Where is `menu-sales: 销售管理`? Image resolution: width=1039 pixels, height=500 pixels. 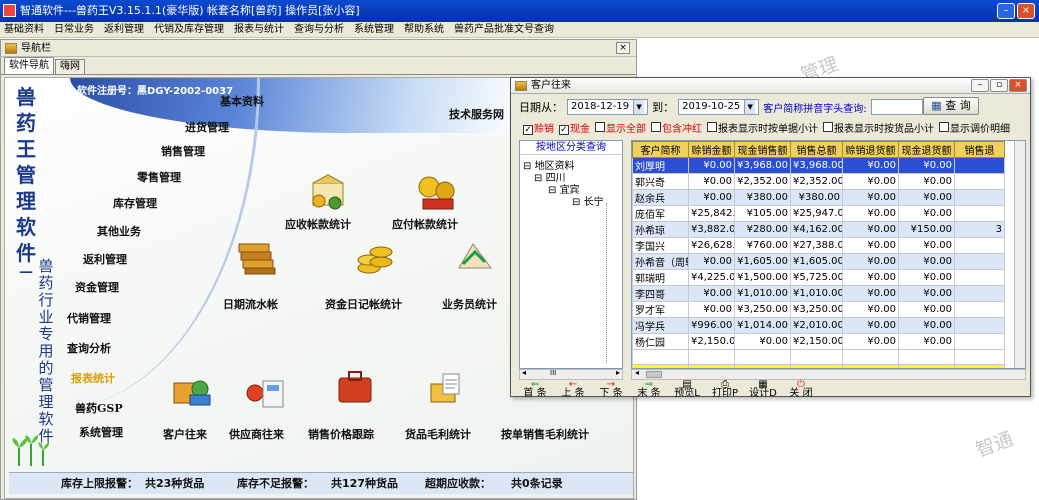
menu-sales: 销售管理 is located at coordinates (183, 151).